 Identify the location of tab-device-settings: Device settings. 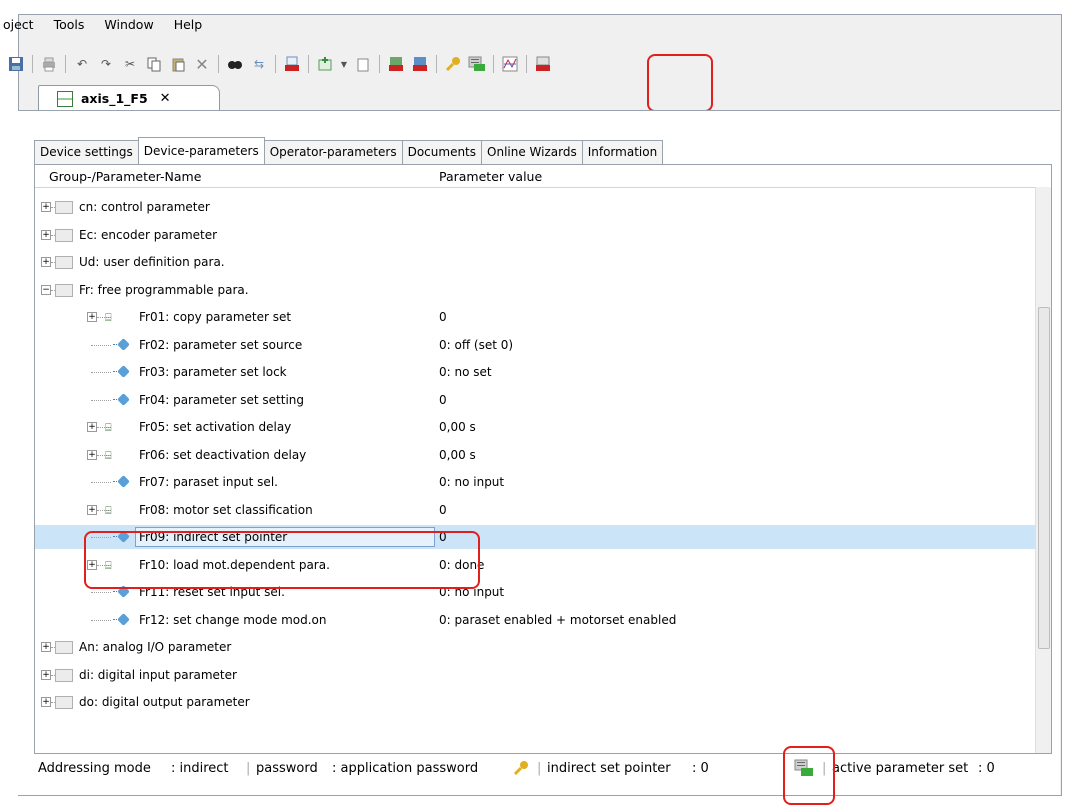
(86, 152).